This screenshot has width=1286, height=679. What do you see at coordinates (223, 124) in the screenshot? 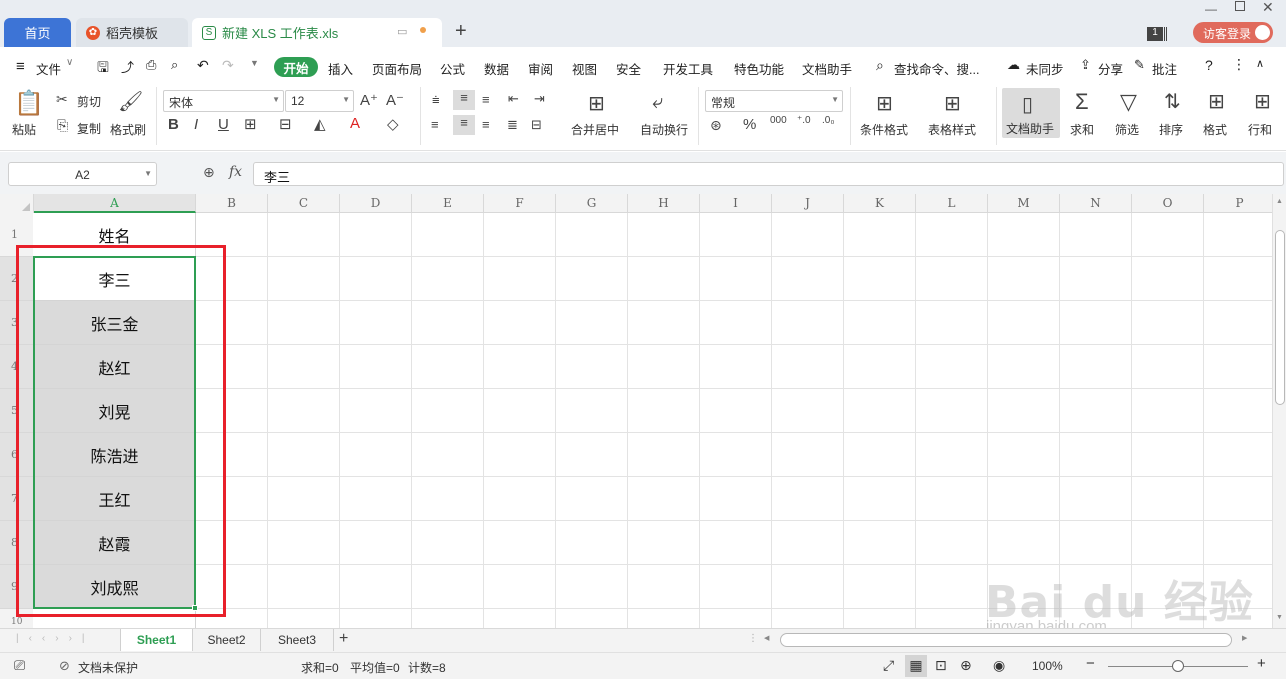
I see `underline-icon: U` at bounding box center [223, 124].